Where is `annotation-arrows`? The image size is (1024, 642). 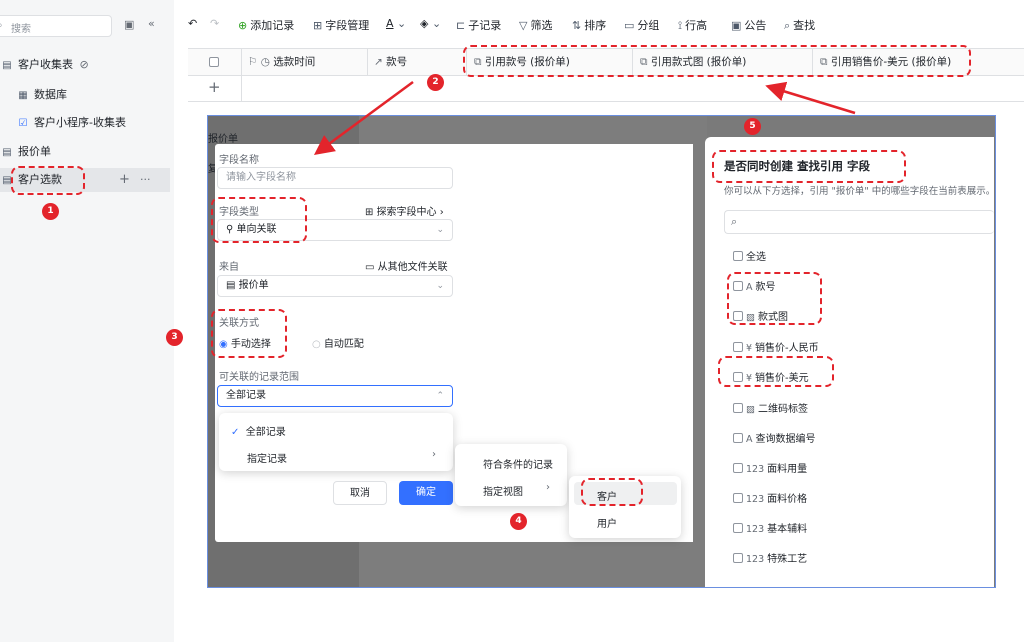 annotation-arrows is located at coordinates (584, 117).